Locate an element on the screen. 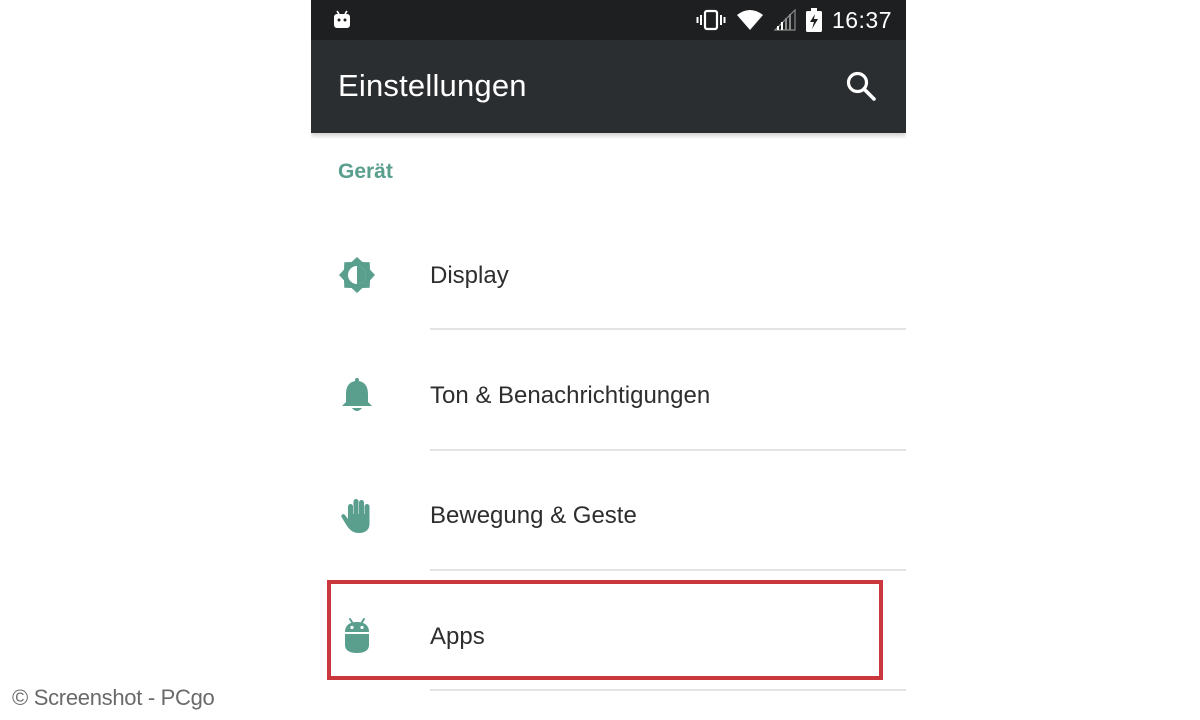 The height and width of the screenshot is (720, 1200). status-bar: 16:37 is located at coordinates (608, 20).